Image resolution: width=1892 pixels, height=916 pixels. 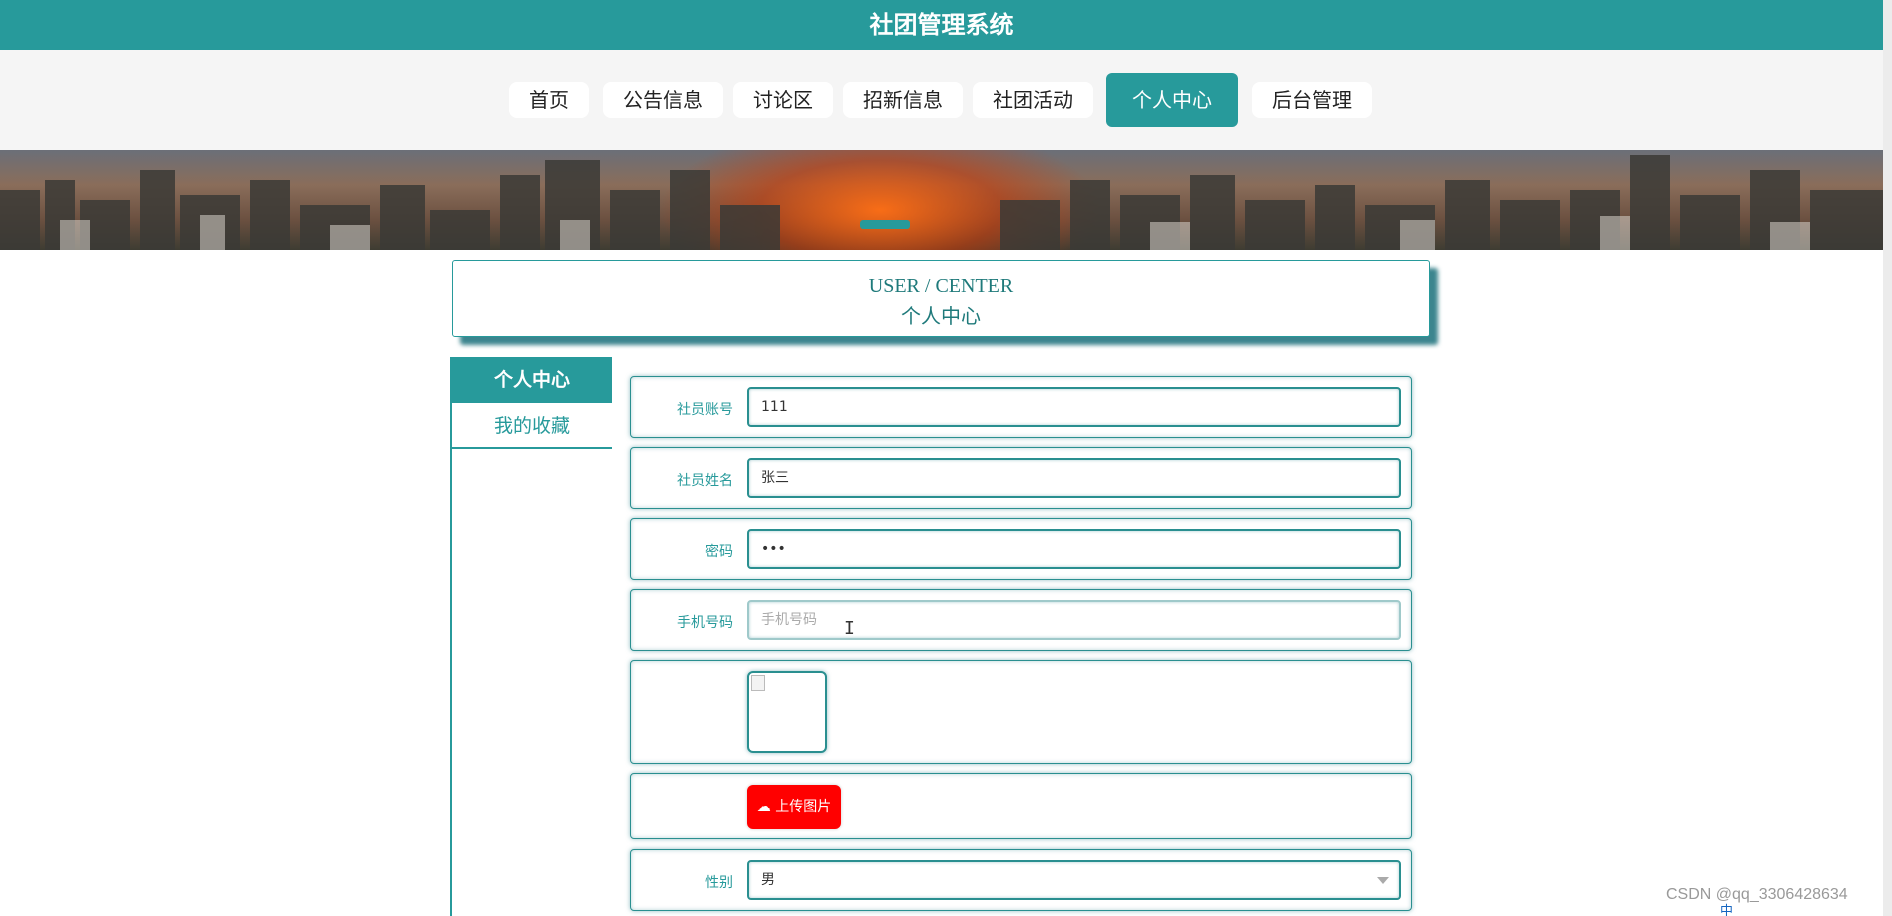 What do you see at coordinates (763, 807) in the screenshot?
I see `cloud-upload-icon: ☁` at bounding box center [763, 807].